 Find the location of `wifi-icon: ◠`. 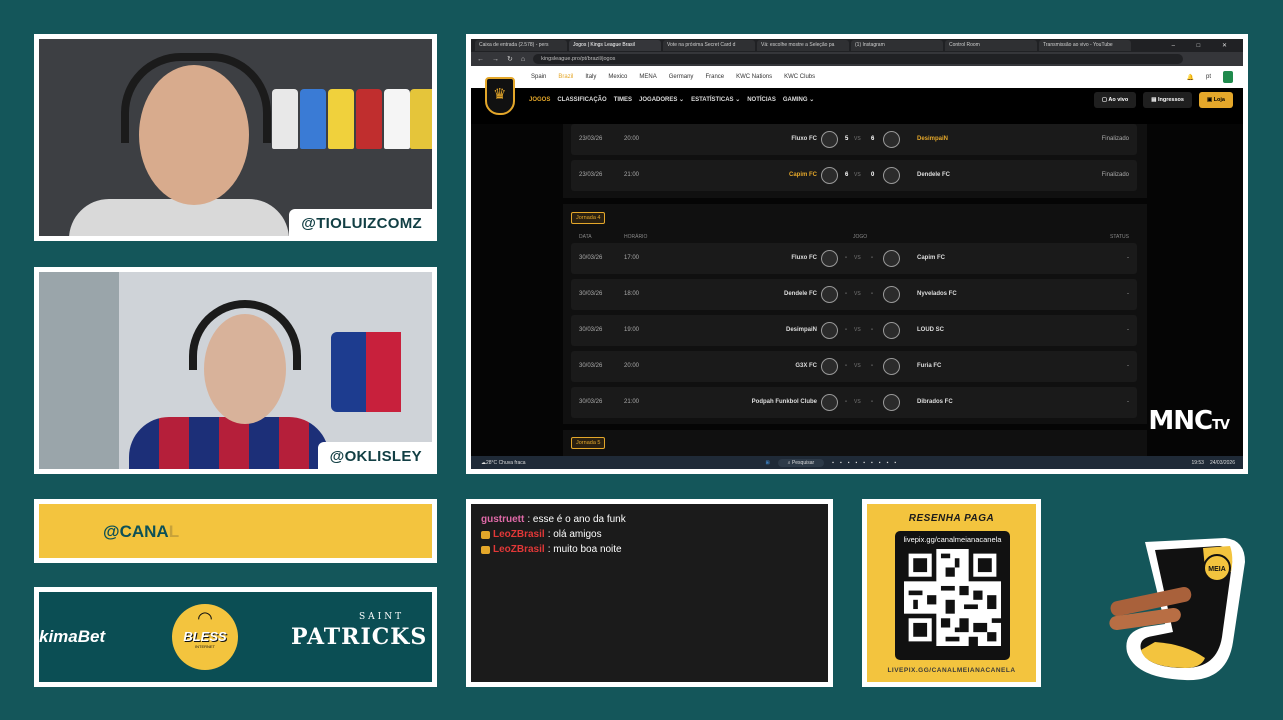

wifi-icon: ◠ is located at coordinates (205, 618).